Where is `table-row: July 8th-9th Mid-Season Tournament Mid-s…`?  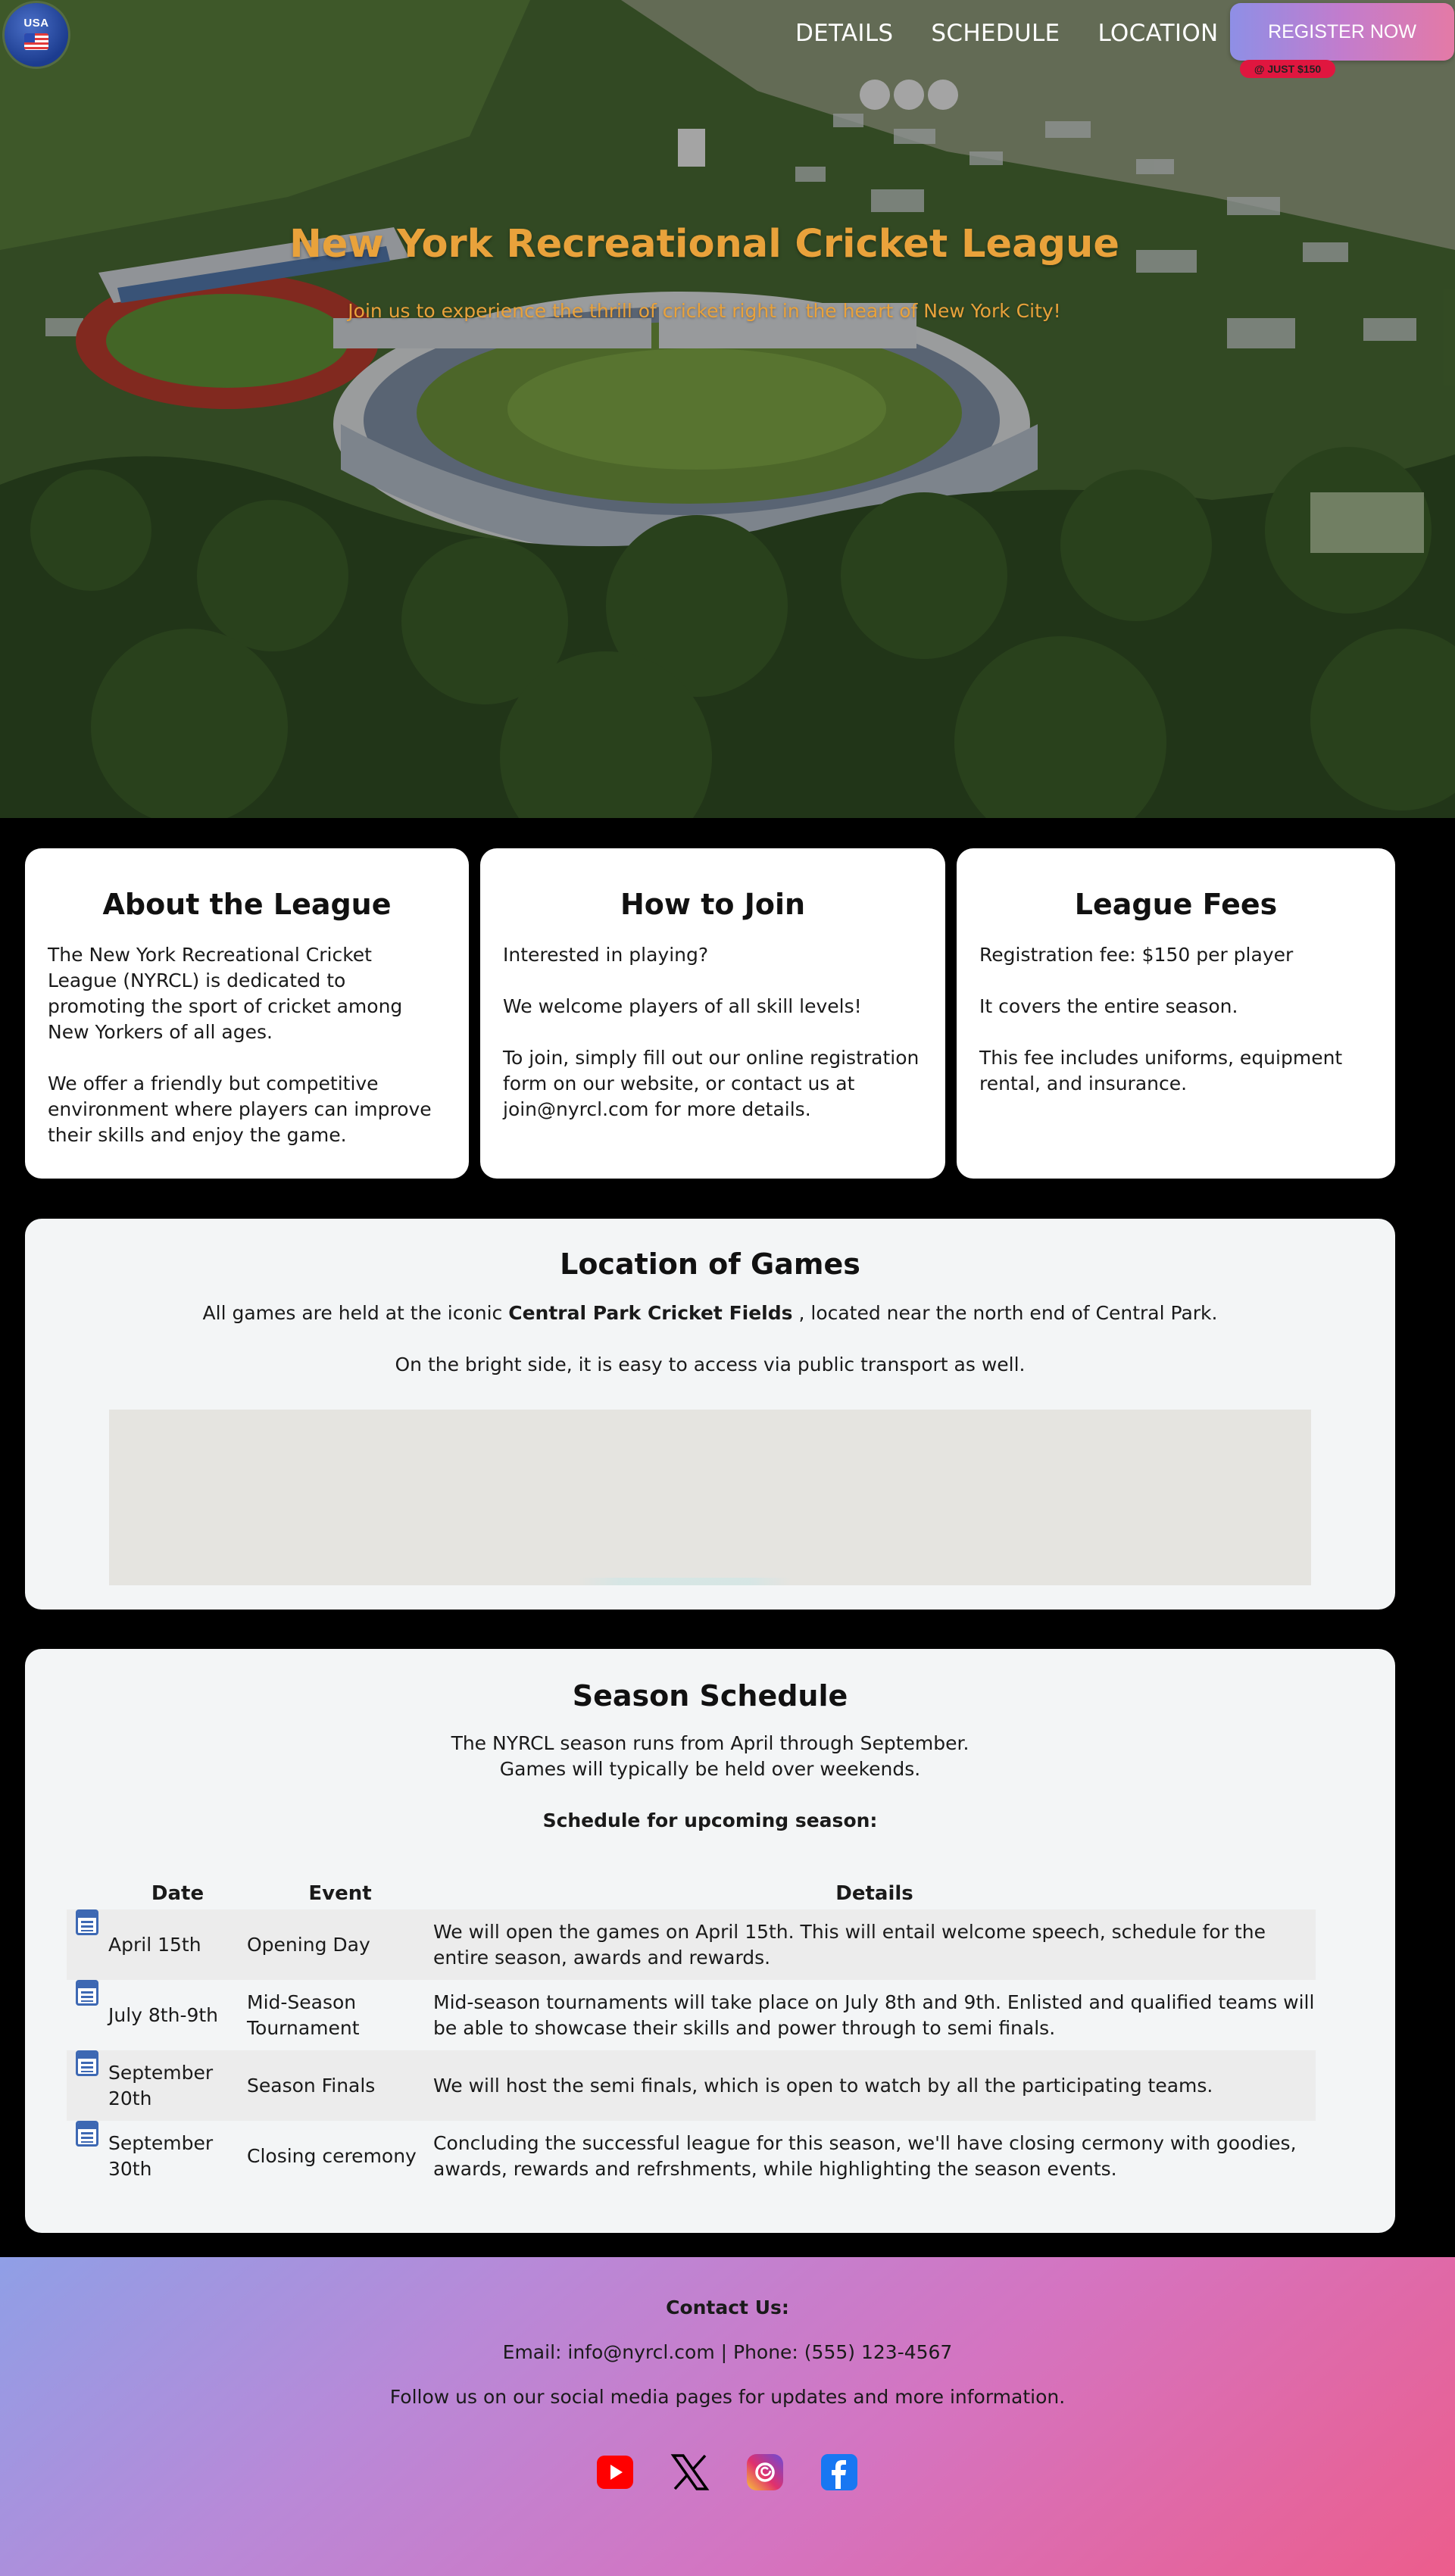
table-row: July 8th-9th Mid-Season Tournament Mid-s… is located at coordinates (691, 2015).